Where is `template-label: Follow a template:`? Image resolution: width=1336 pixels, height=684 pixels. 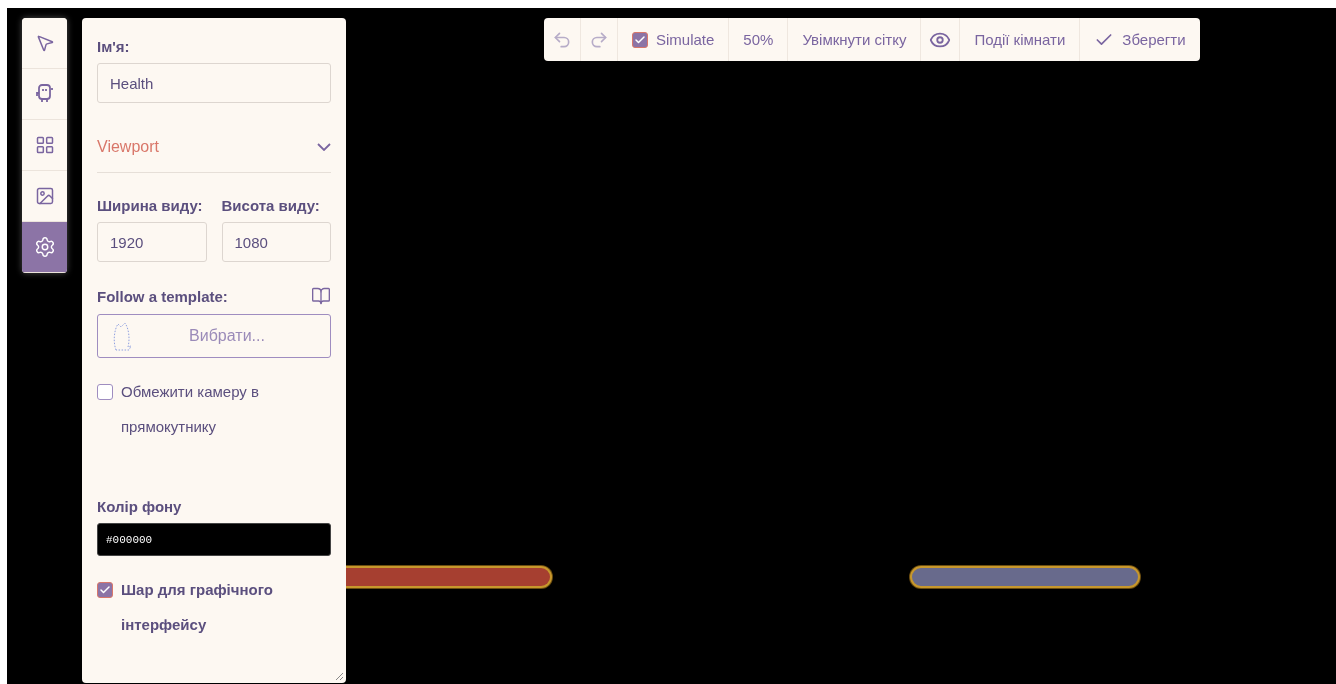
template-label: Follow a template: is located at coordinates (162, 296).